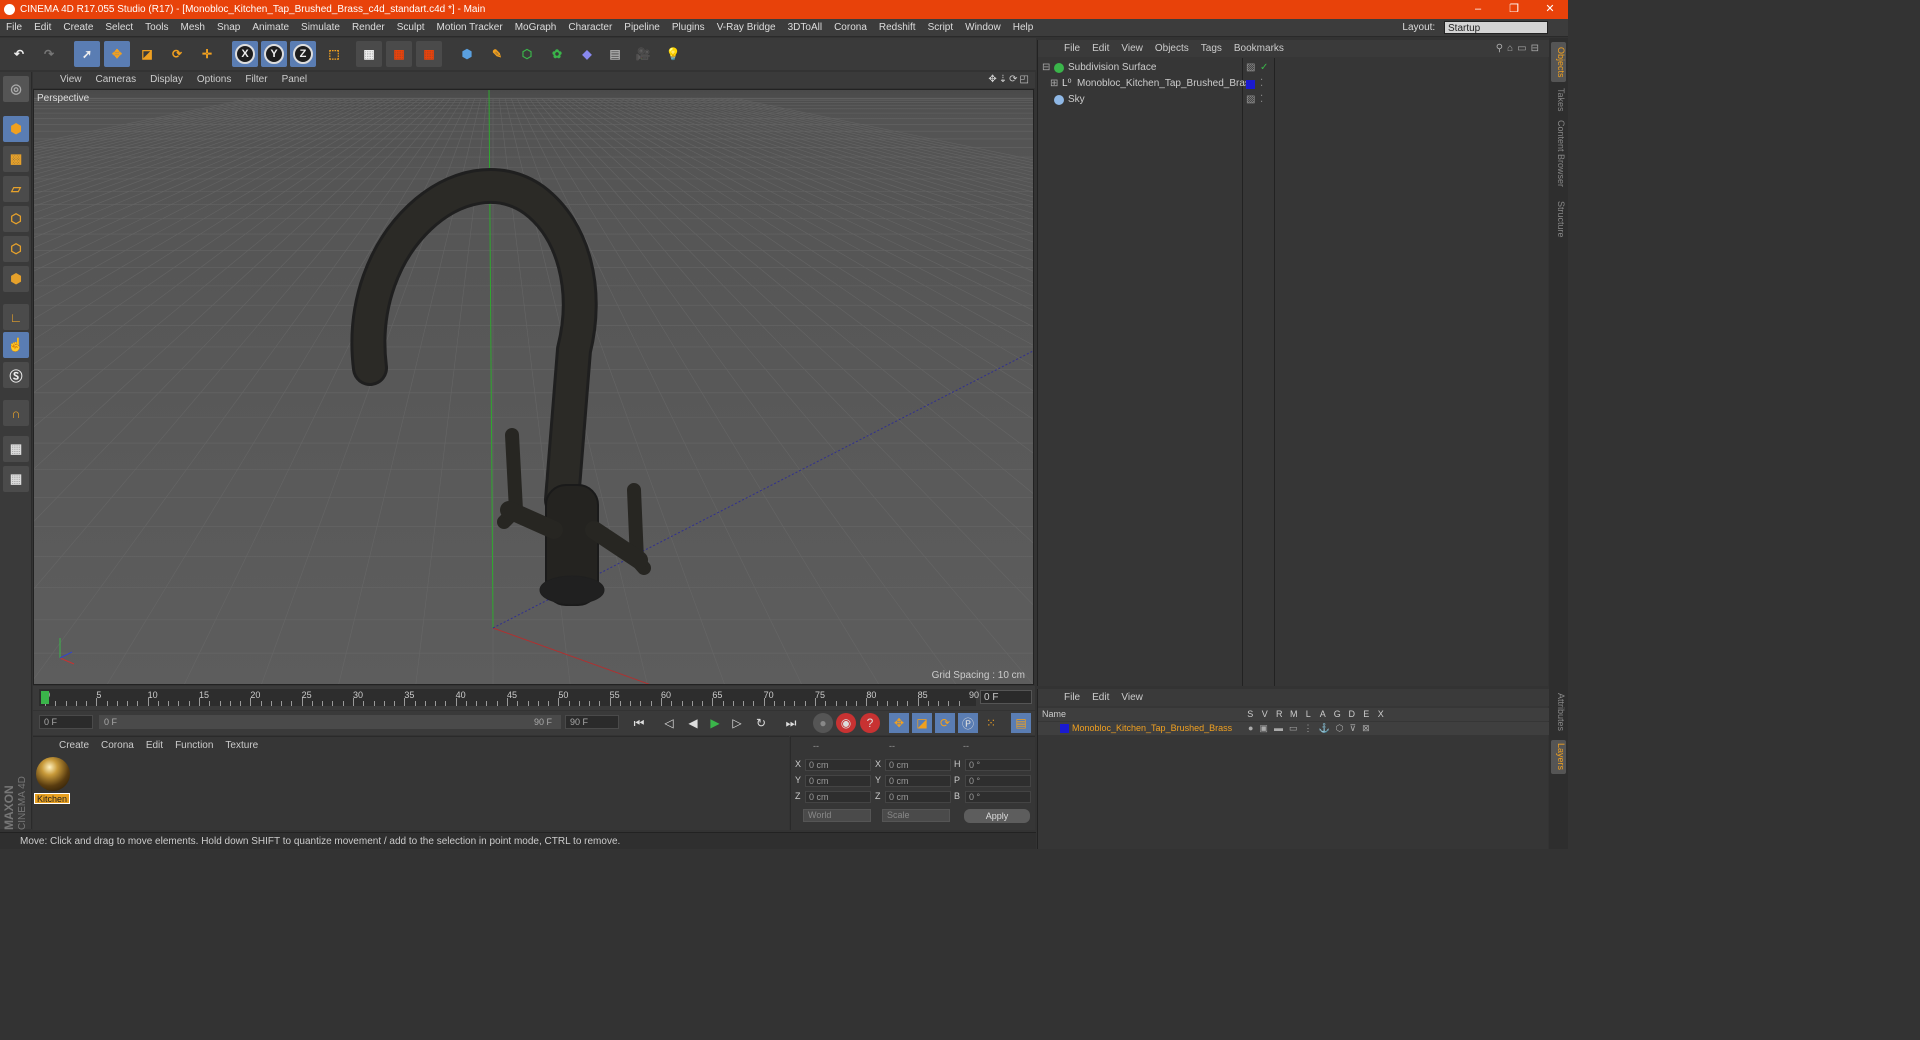 The width and height of the screenshot is (1920, 1040). What do you see at coordinates (1519, 48) in the screenshot?
I see `object-manager-search-home-icons: ⚲⌂▭⊟` at bounding box center [1519, 48].